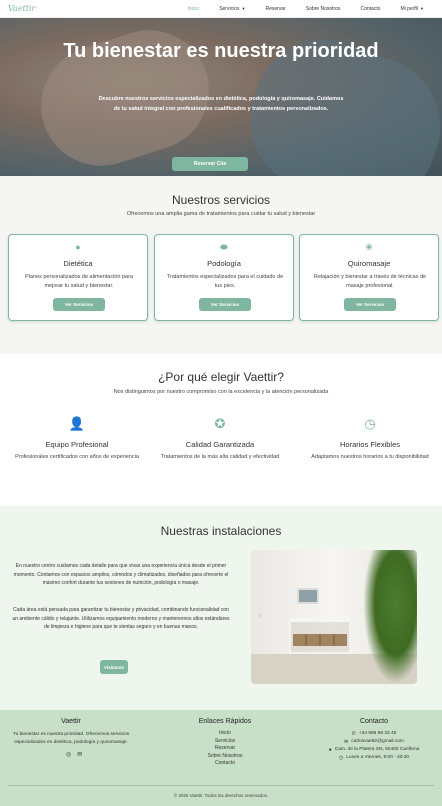 The width and height of the screenshot is (442, 806). I want to click on facilities-carousel: ‹, so click(334, 617).